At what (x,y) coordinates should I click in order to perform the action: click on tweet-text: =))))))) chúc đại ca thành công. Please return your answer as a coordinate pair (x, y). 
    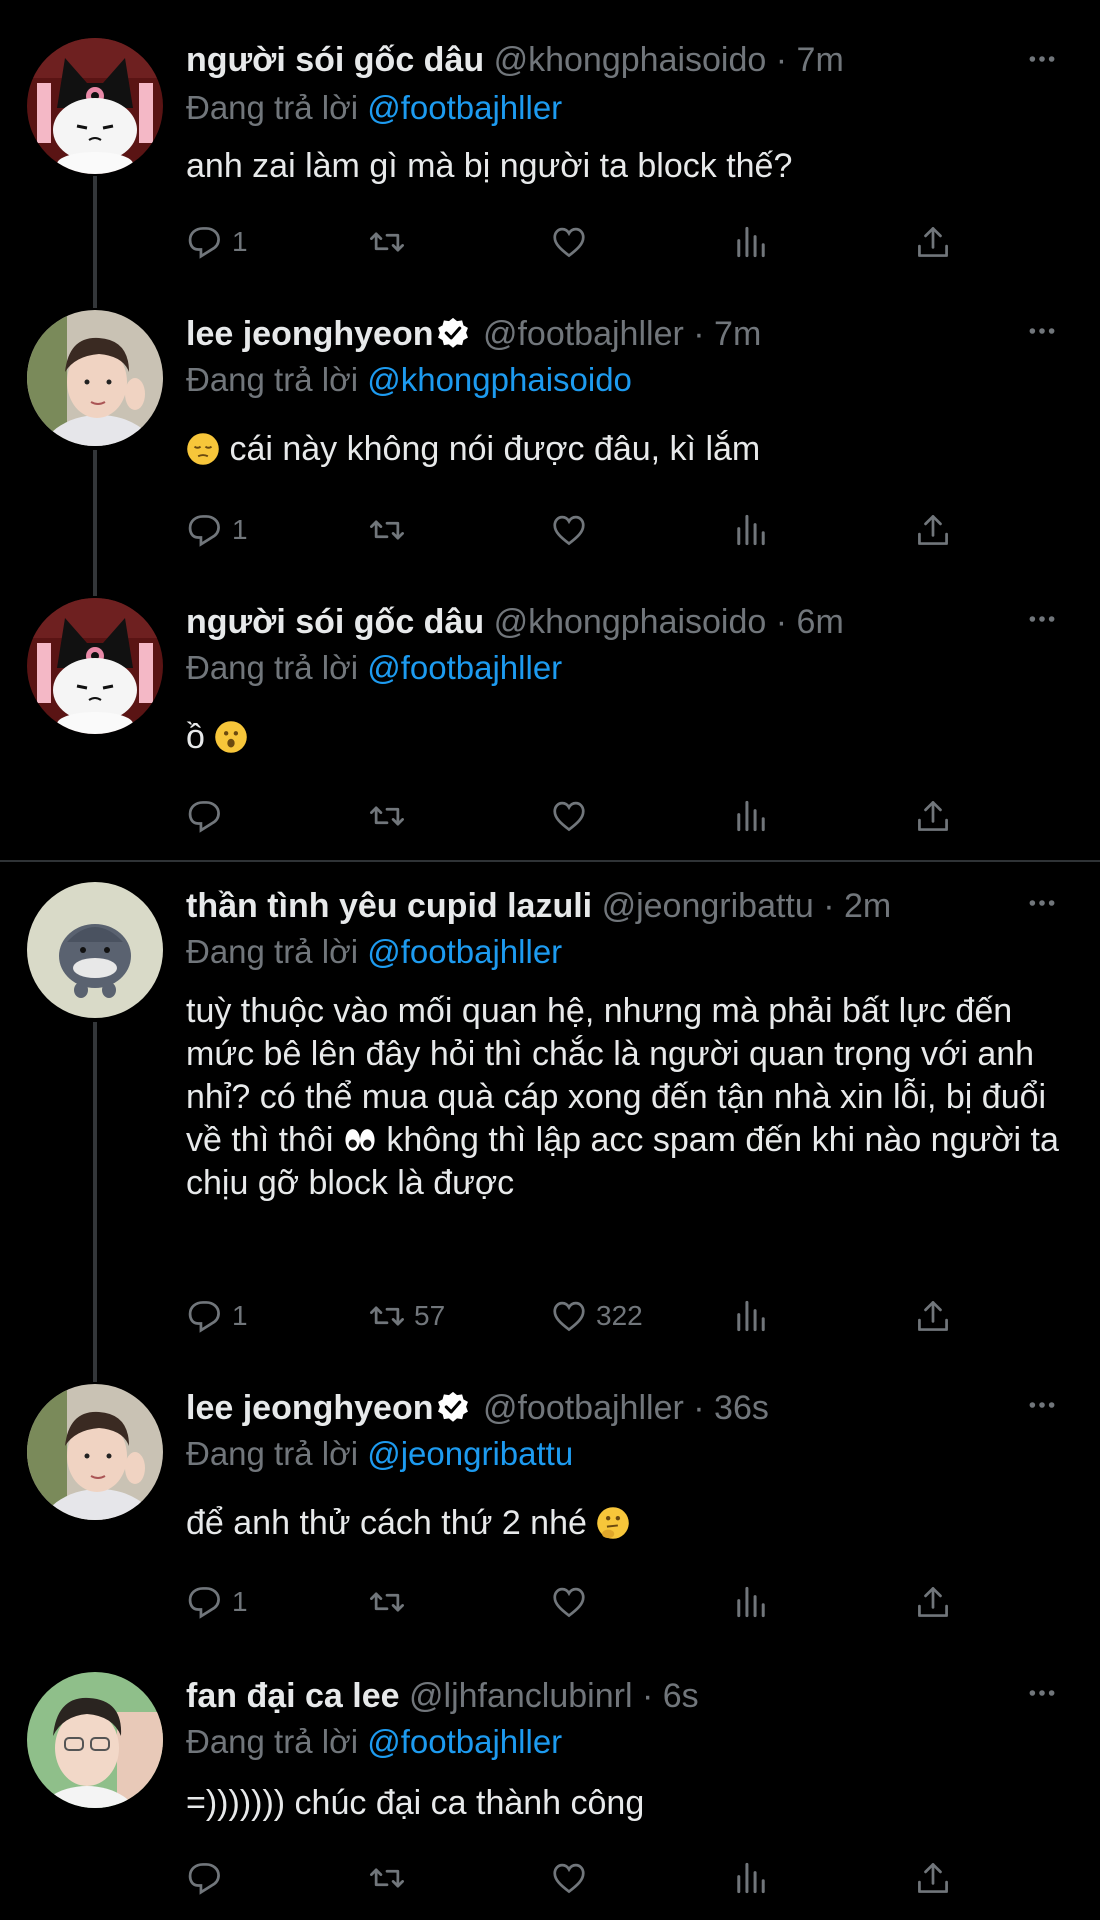
    Looking at the image, I should click on (415, 1803).